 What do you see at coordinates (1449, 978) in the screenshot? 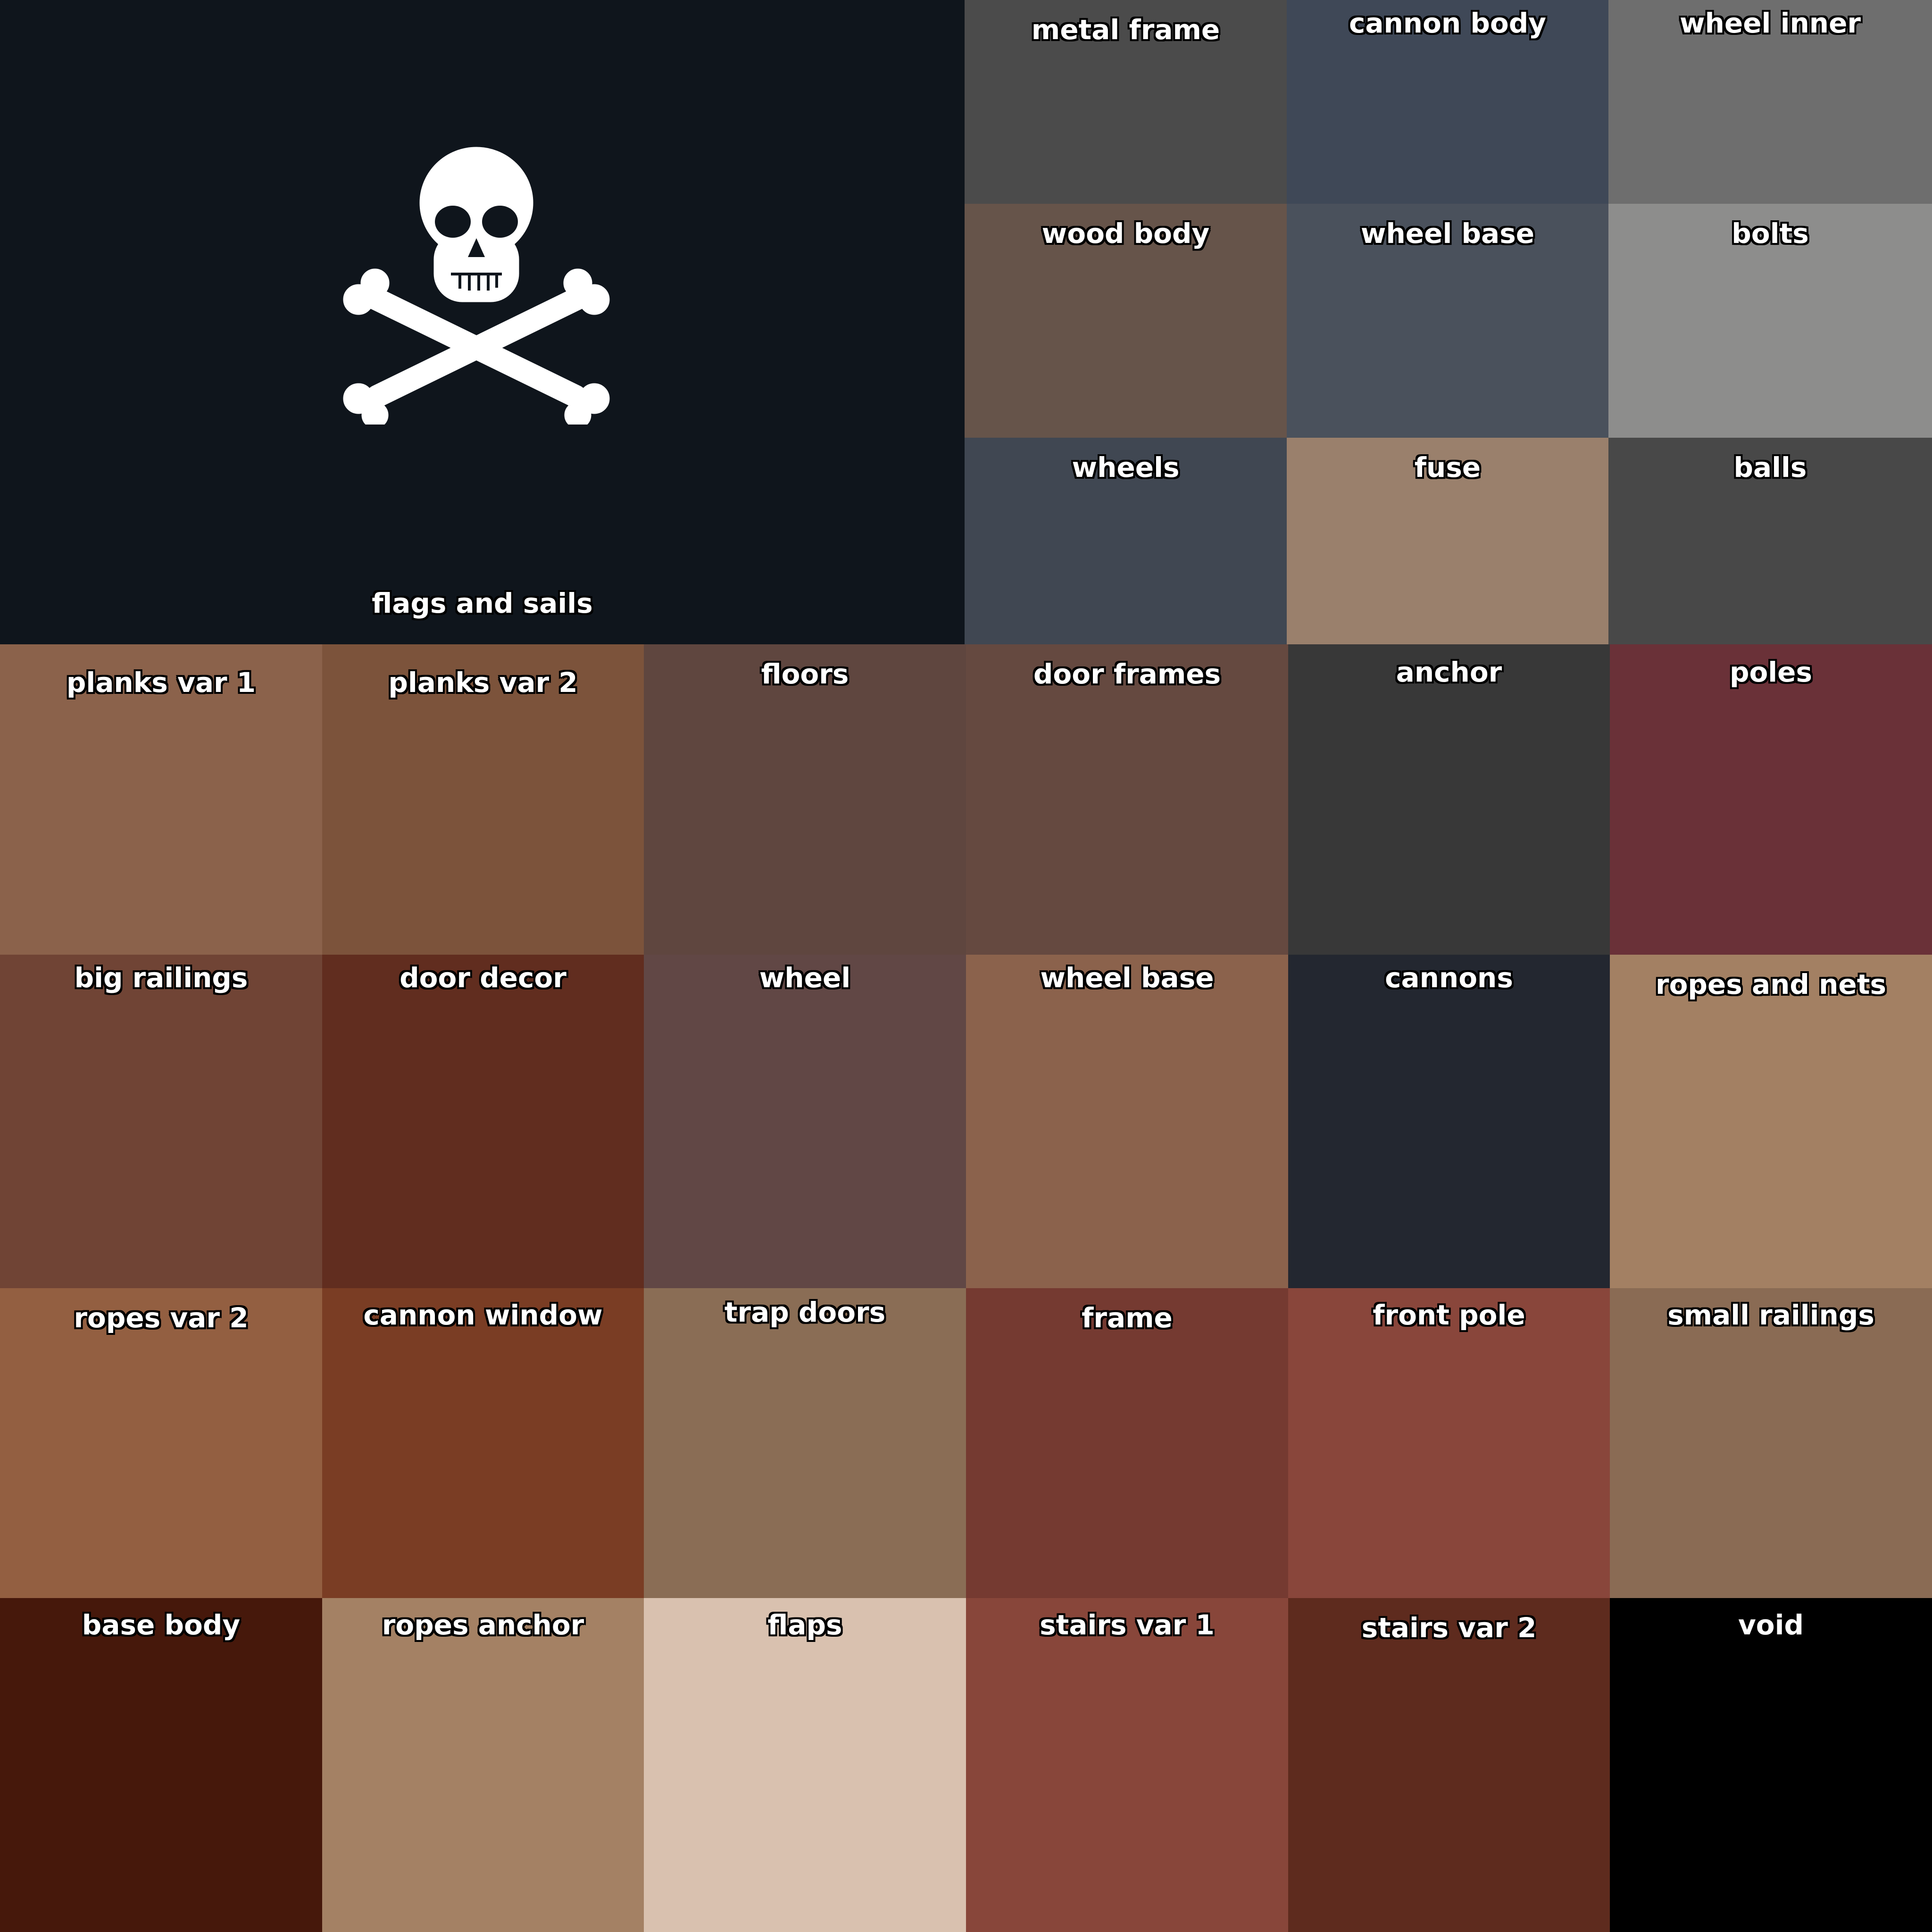
I see `cannons-label: cannons` at bounding box center [1449, 978].